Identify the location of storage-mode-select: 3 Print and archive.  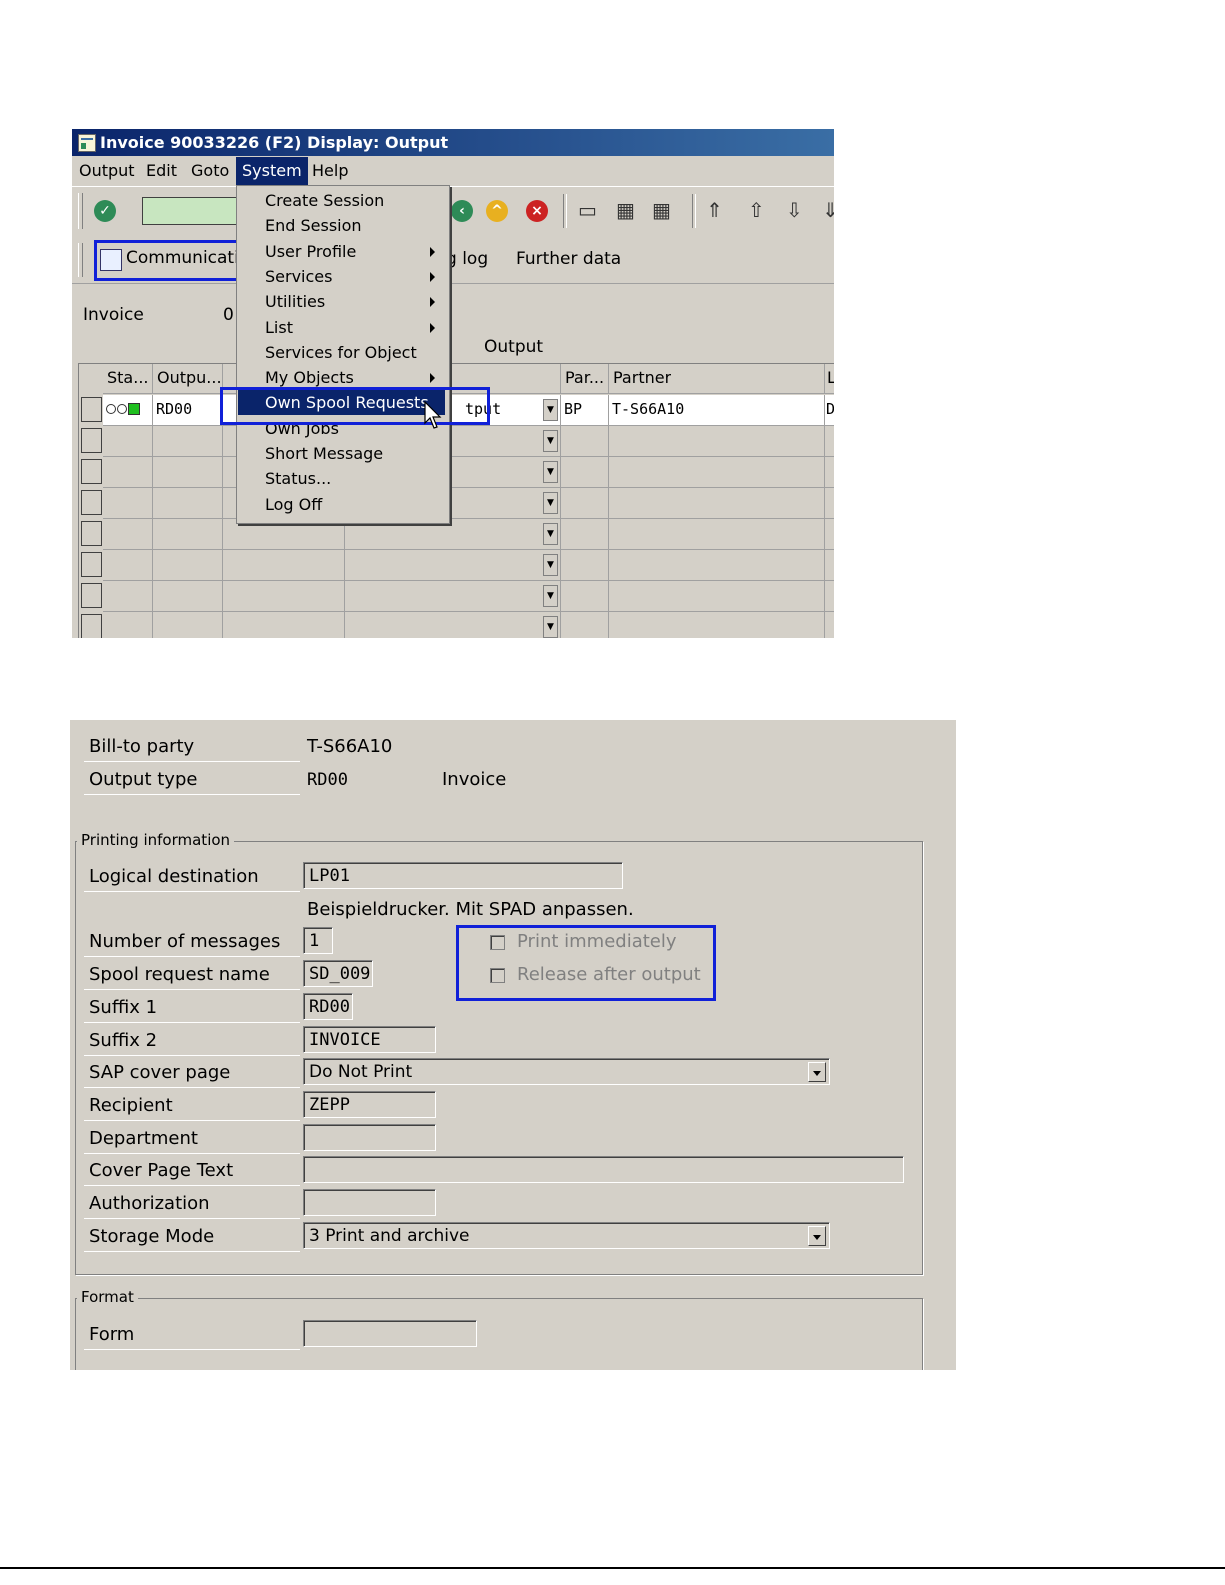
(566, 1235).